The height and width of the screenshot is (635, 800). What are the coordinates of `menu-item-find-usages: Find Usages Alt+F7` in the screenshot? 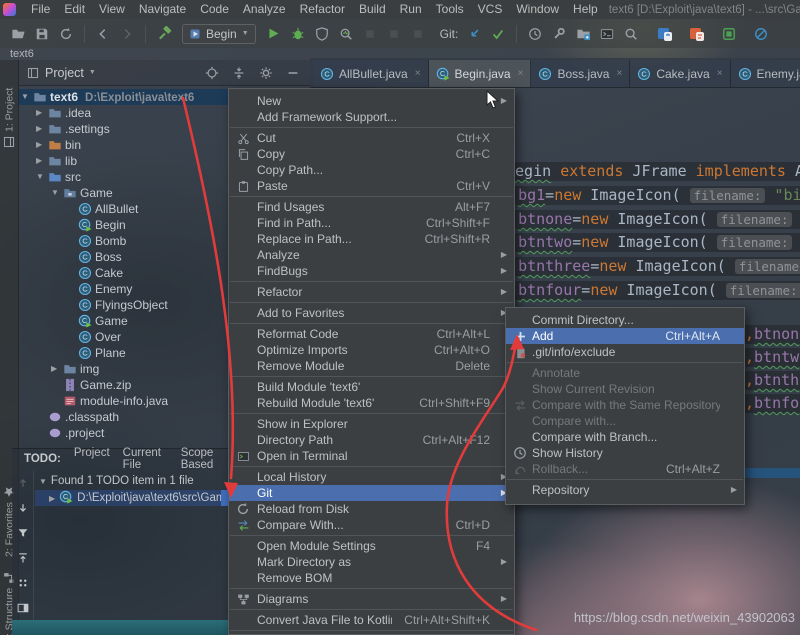 It's located at (371, 207).